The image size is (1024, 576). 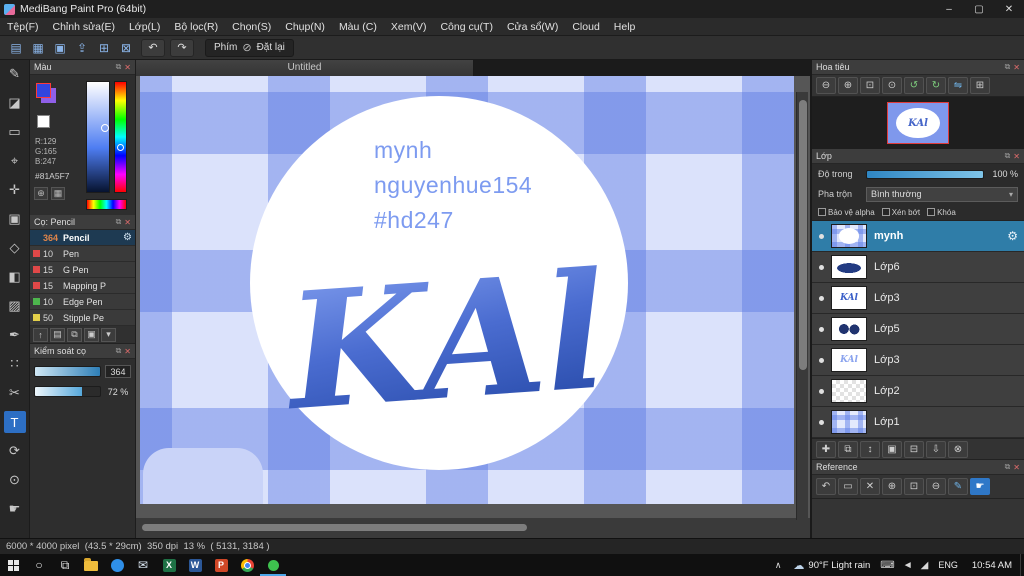 I want to click on actual-size-icon: ⊙, so click(x=892, y=85).